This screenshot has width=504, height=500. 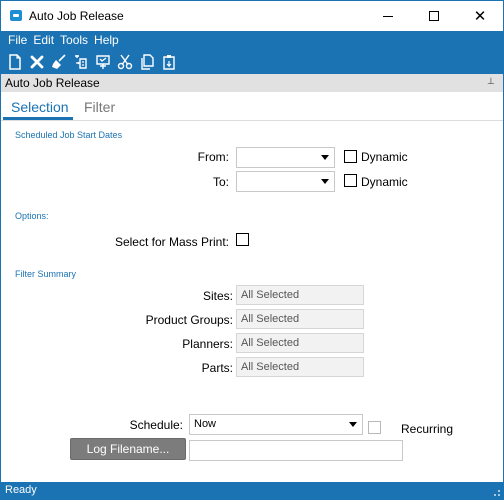 I want to click on paste-icon, so click(x=169, y=62).